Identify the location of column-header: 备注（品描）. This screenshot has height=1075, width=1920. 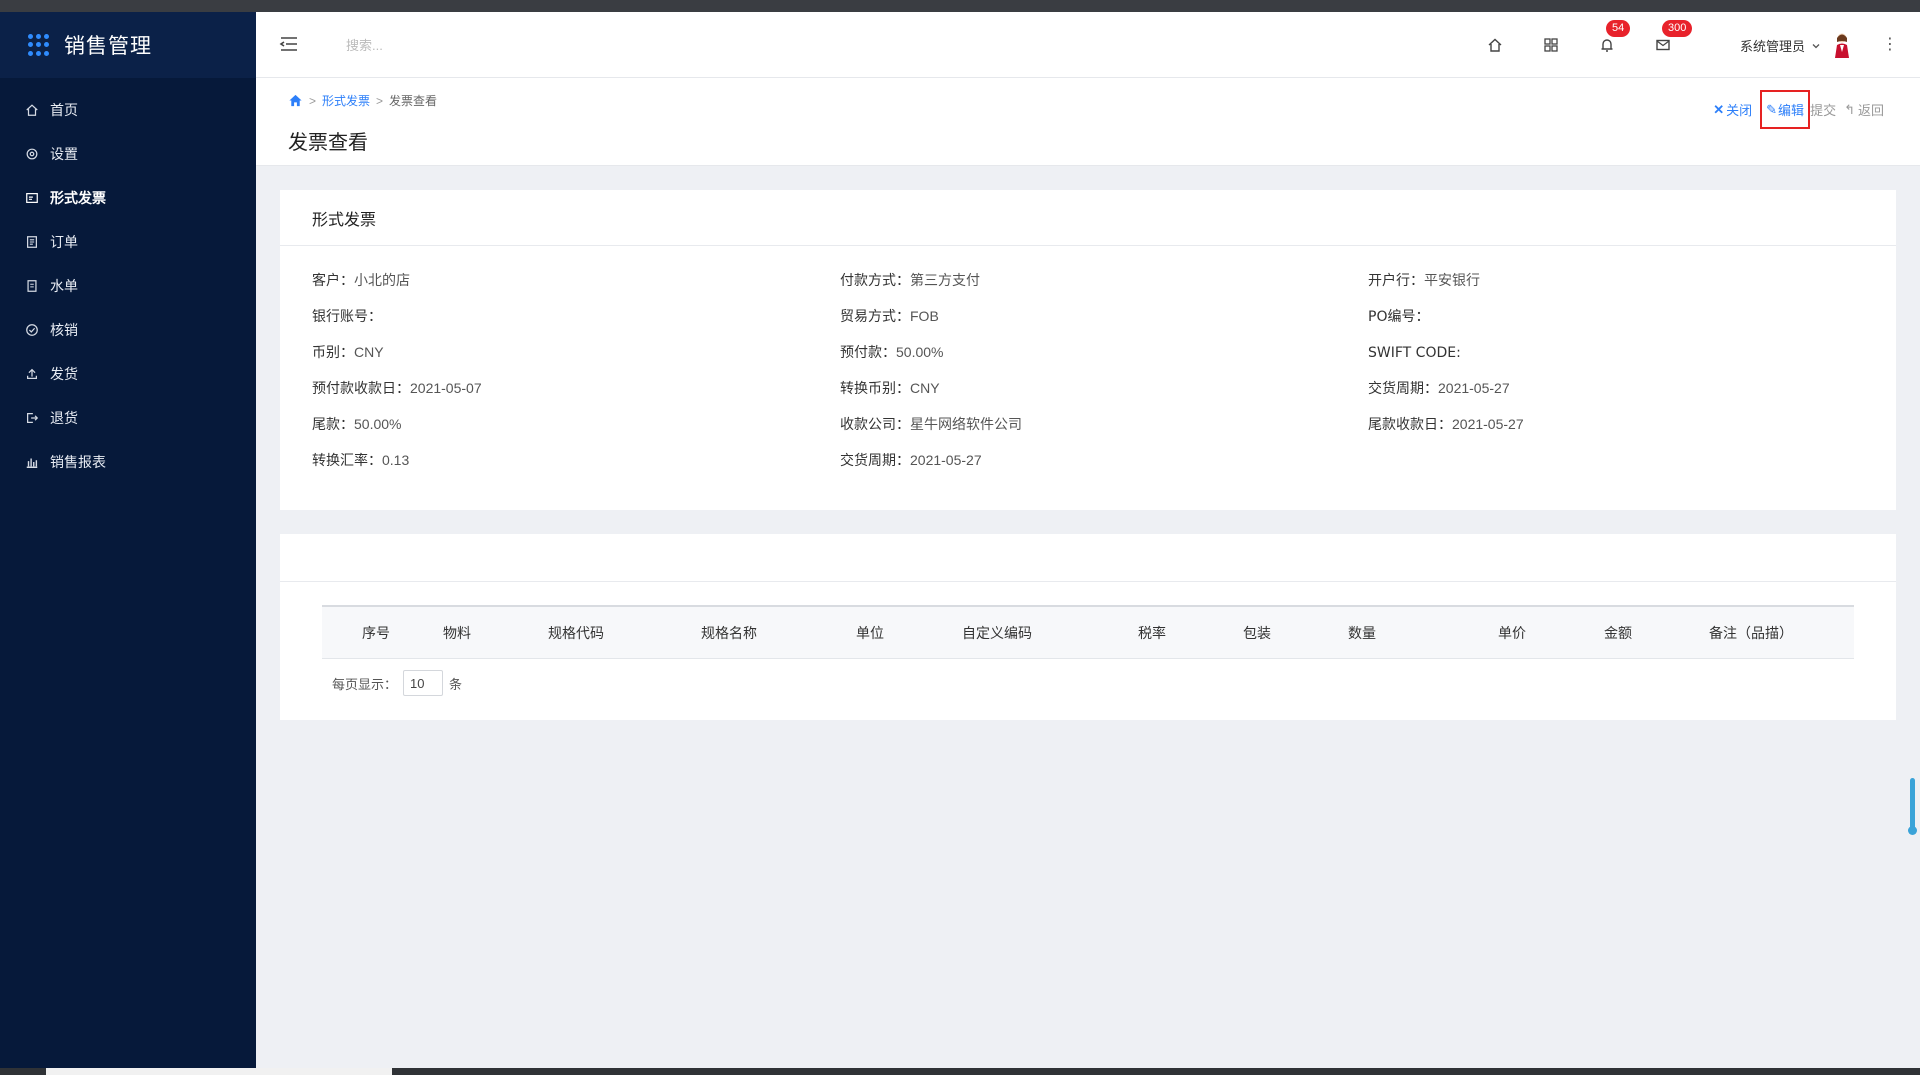
(1751, 633).